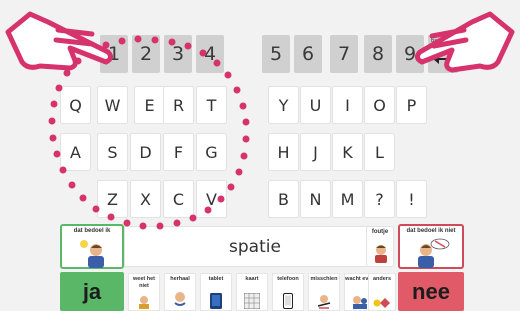 The image size is (520, 311). I want to click on key-7: 7, so click(344, 54).